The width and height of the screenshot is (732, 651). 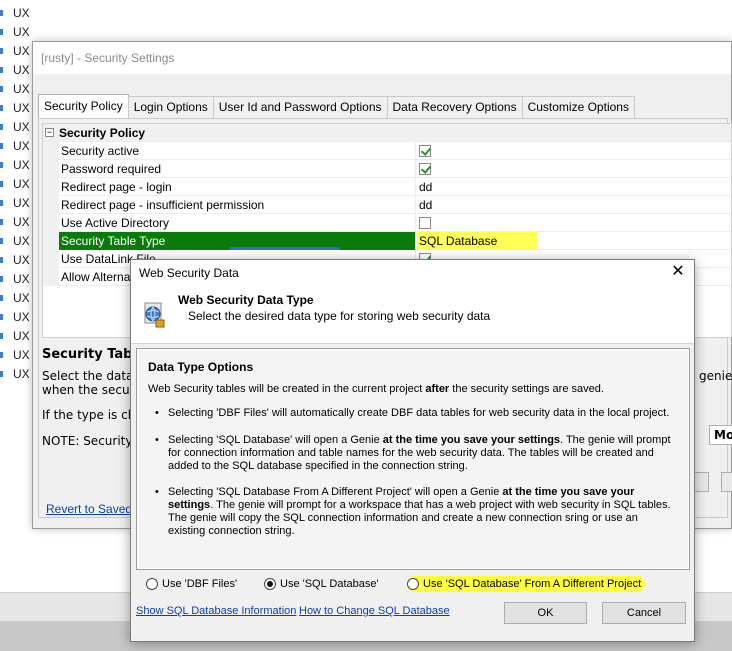 I want to click on property-label: Redirect page - login, so click(x=116, y=187).